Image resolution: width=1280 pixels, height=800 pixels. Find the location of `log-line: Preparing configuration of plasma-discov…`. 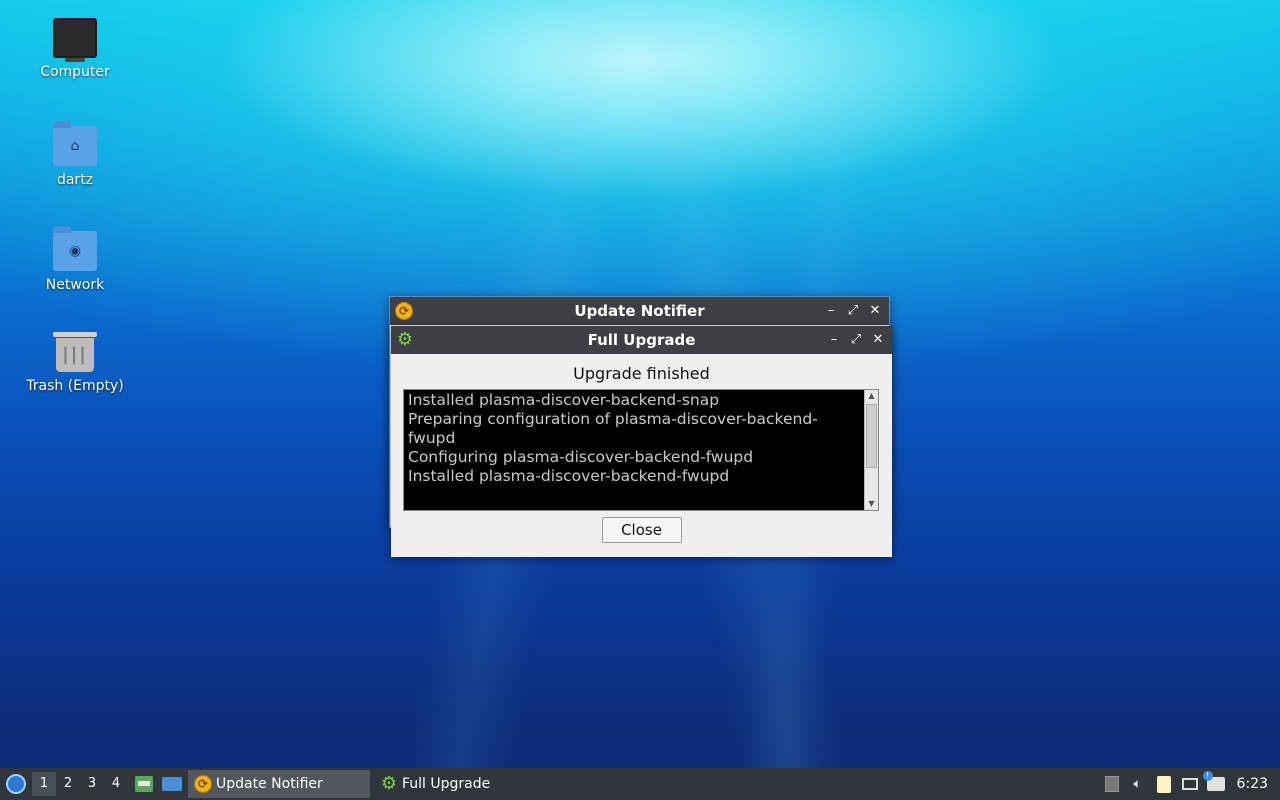

log-line: Preparing configuration of plasma-discov… is located at coordinates (613, 428).